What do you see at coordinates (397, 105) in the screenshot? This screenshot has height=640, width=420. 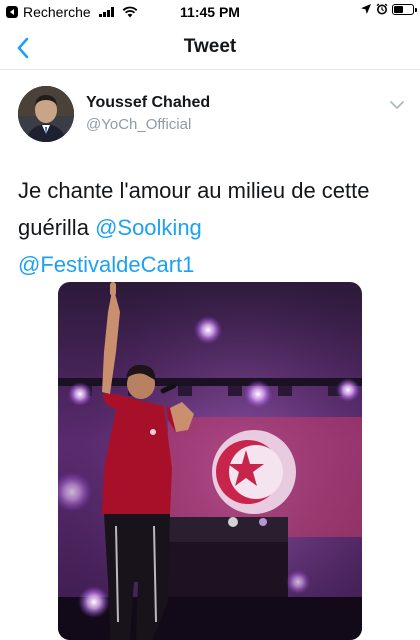 I see `chevron-down-icon` at bounding box center [397, 105].